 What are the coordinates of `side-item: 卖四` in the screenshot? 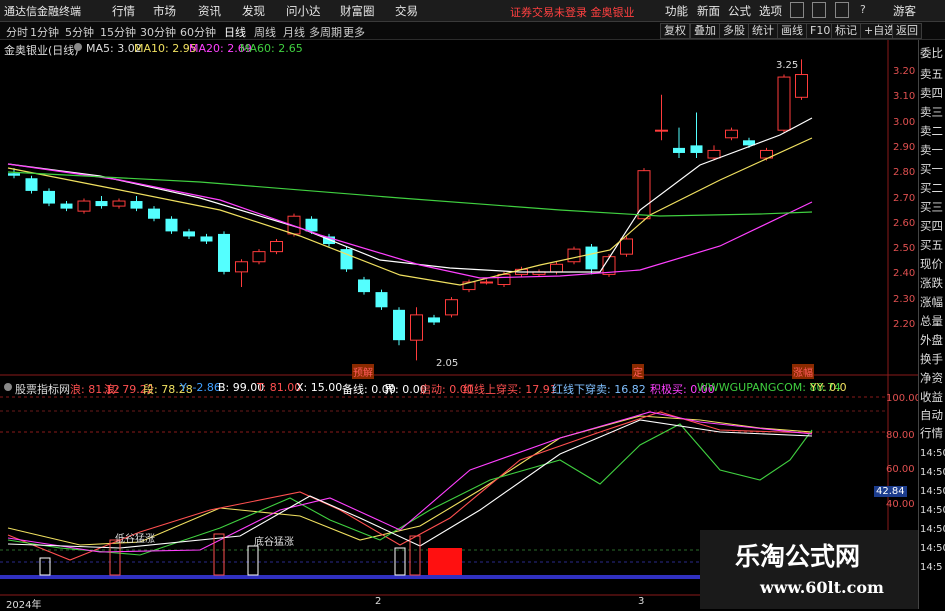 It's located at (931, 93).